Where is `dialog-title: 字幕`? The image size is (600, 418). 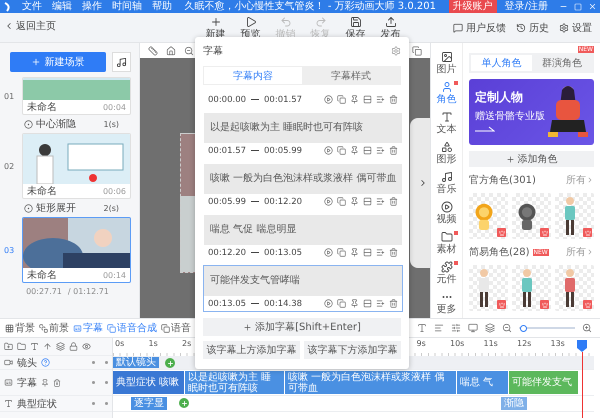 dialog-title: 字幕 is located at coordinates (213, 51).